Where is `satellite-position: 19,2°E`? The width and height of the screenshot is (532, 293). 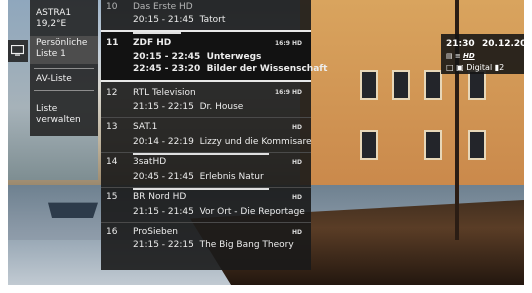
satellite-position: 19,2°E is located at coordinates (51, 24).